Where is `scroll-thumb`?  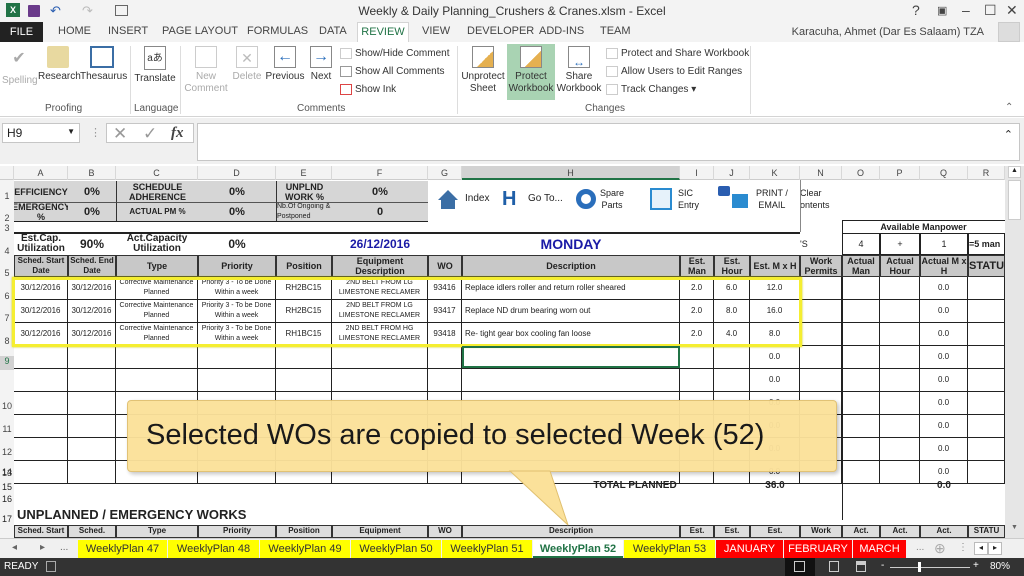
scroll-thumb is located at coordinates (1014, 200).